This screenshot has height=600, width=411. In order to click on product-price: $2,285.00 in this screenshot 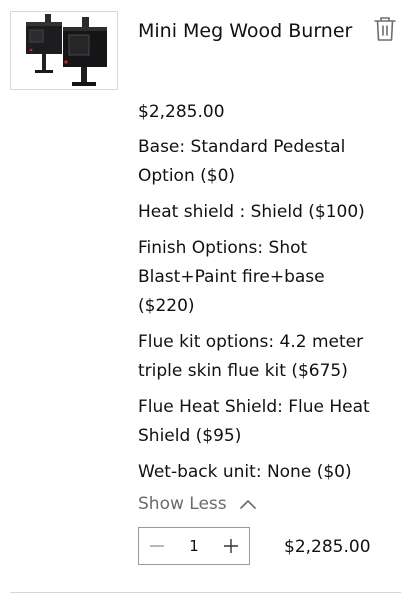, I will do `click(181, 112)`.